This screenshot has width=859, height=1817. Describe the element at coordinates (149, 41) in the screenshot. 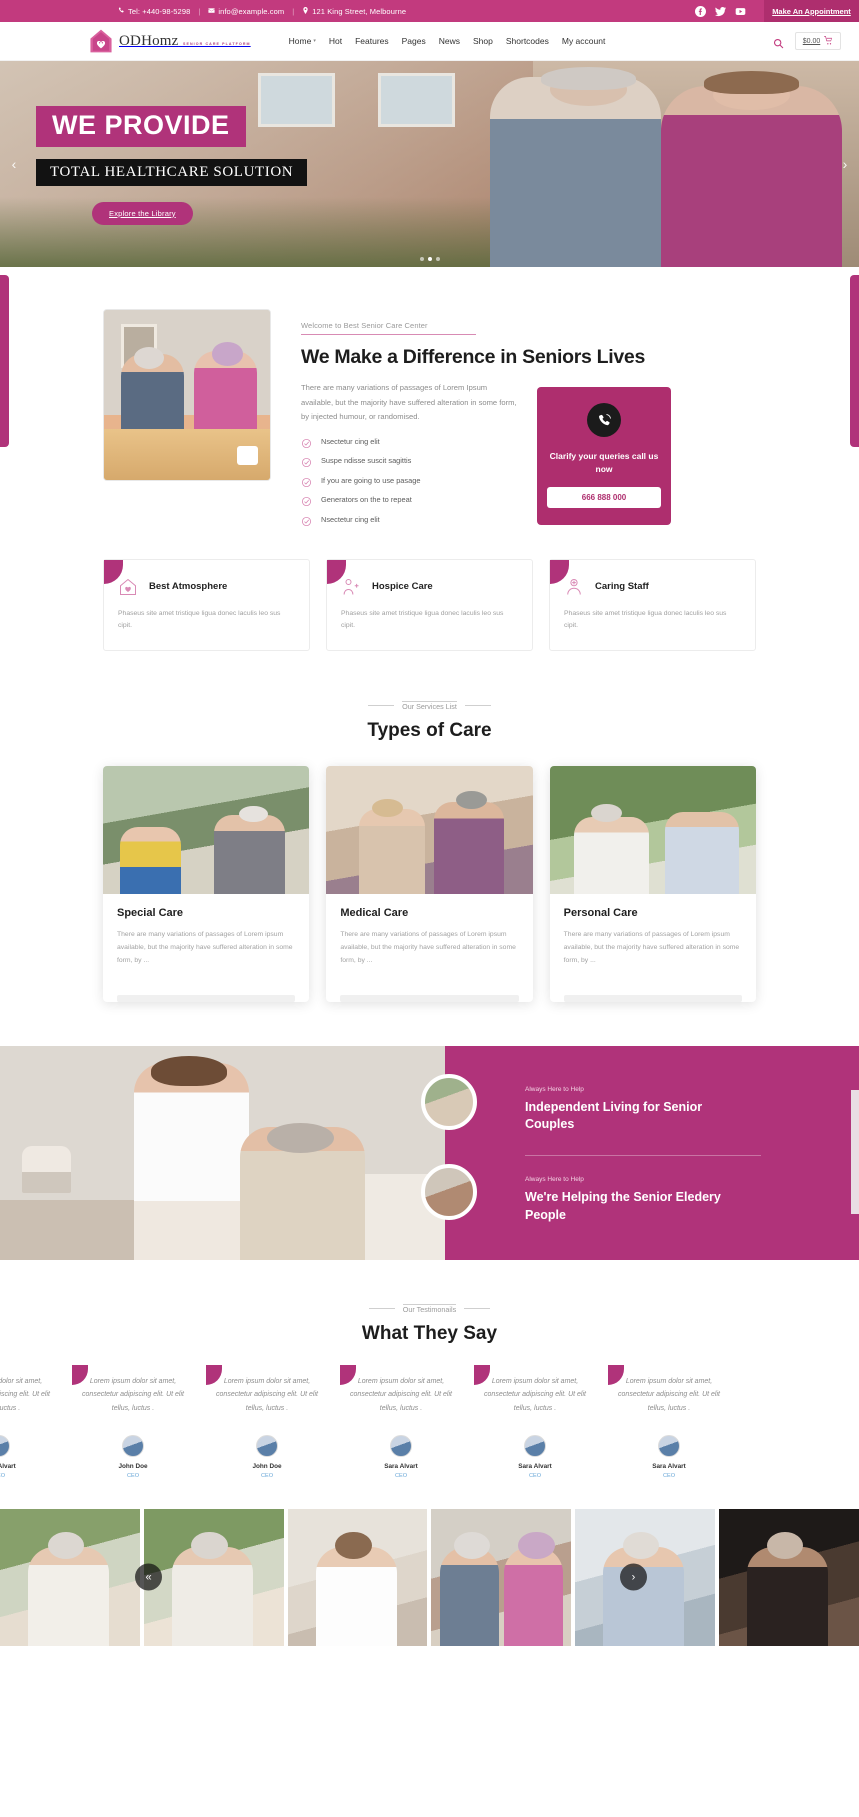

I see `logo-name: ODHomz` at that location.